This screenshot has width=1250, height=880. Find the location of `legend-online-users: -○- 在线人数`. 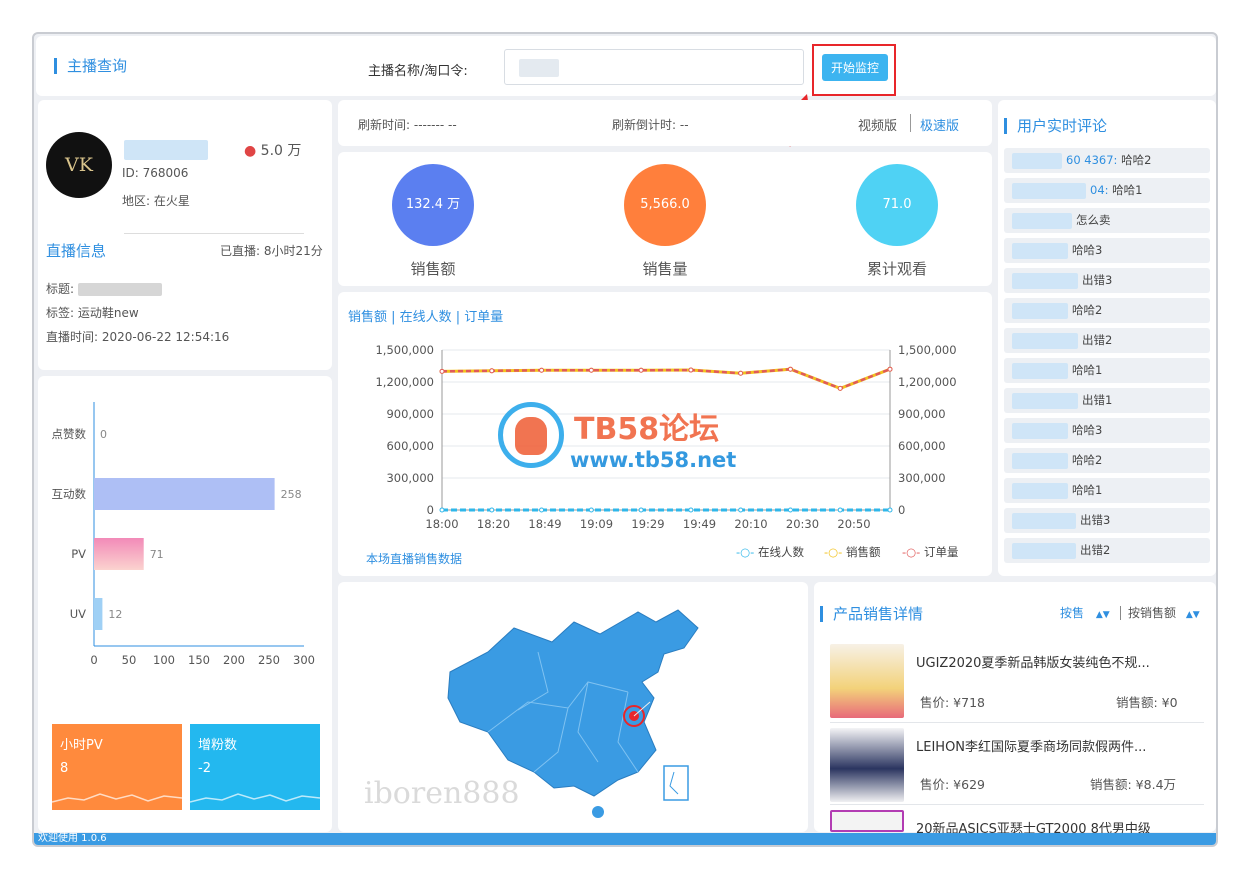

legend-online-users: -○- 在线人数 is located at coordinates (770, 552).